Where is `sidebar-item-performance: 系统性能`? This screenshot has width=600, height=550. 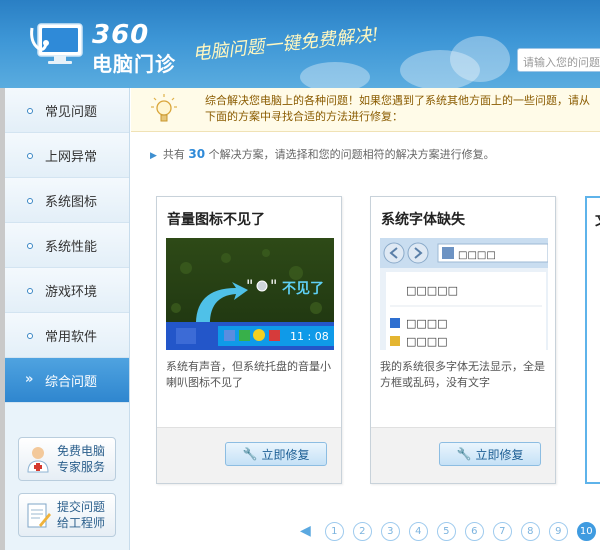
sidebar-item-performance: 系统性能 is located at coordinates (67, 245).